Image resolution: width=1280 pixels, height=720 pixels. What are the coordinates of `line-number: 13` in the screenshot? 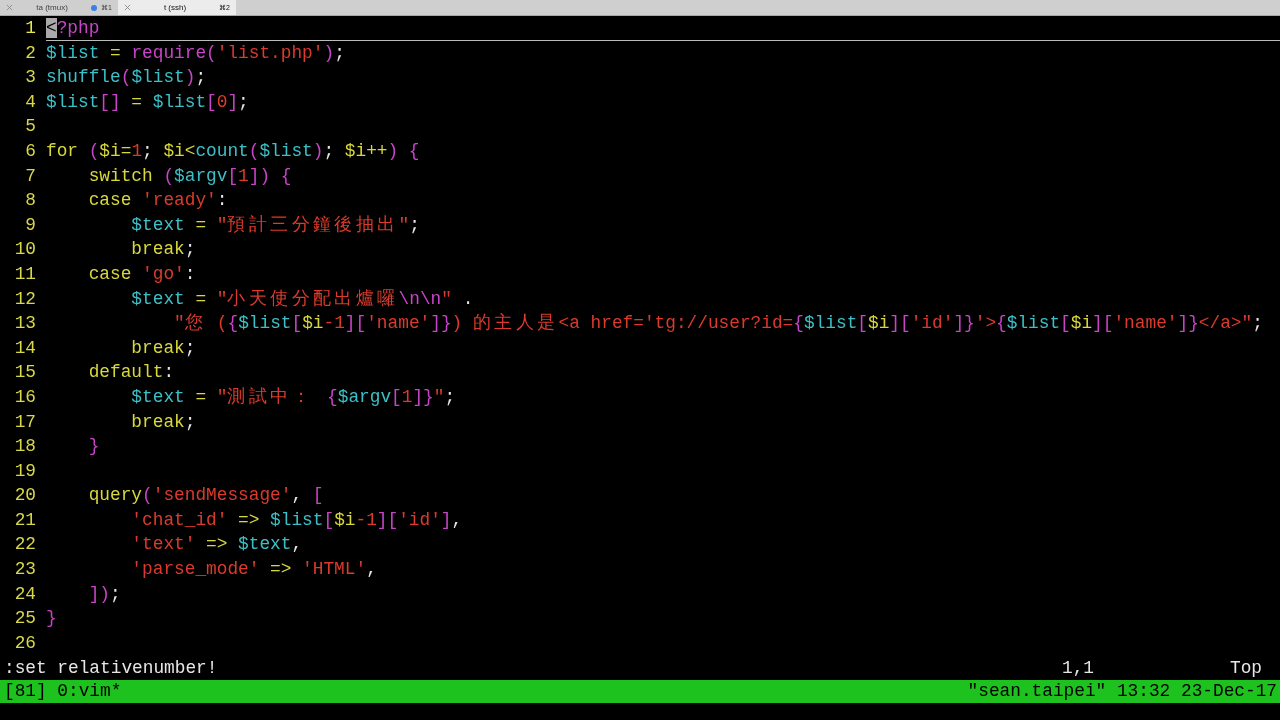 It's located at (25, 324).